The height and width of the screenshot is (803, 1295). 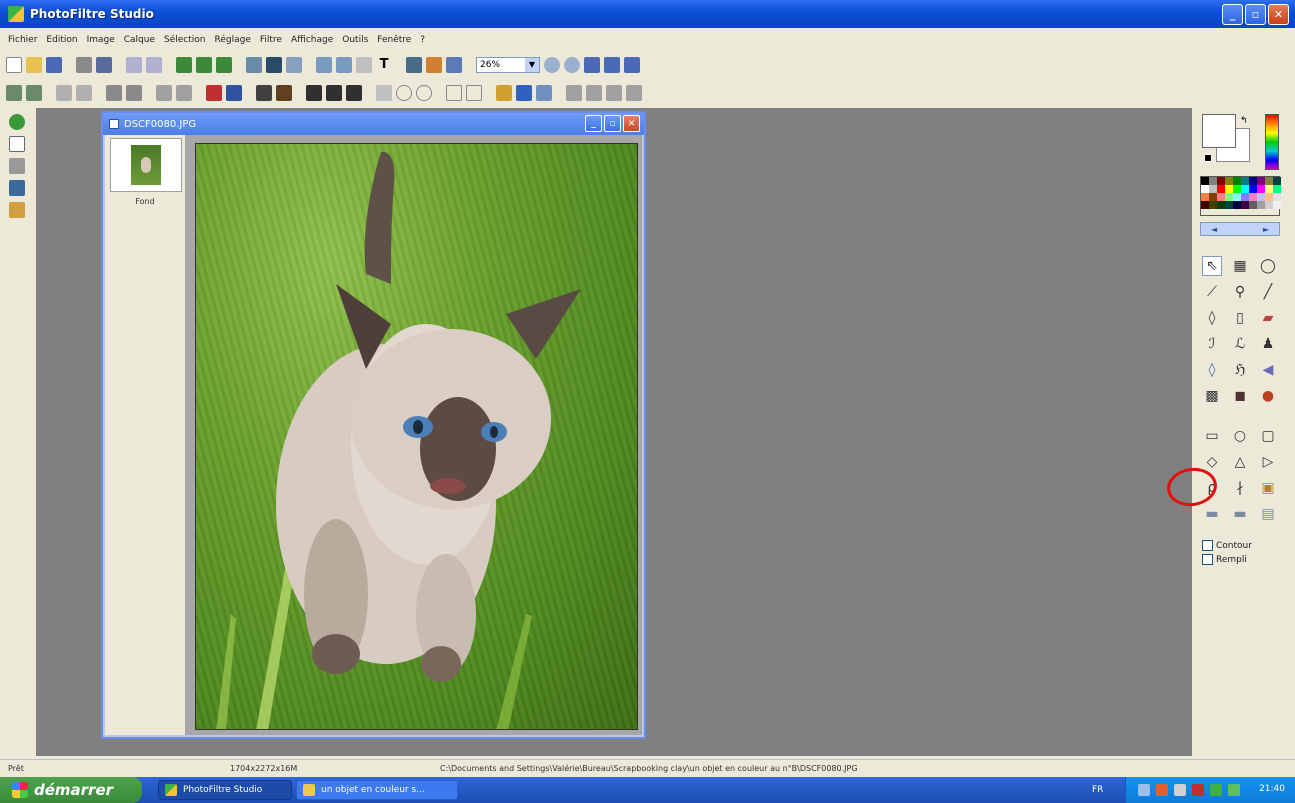 I want to click on fill-checkbox-box, so click(x=1207, y=559).